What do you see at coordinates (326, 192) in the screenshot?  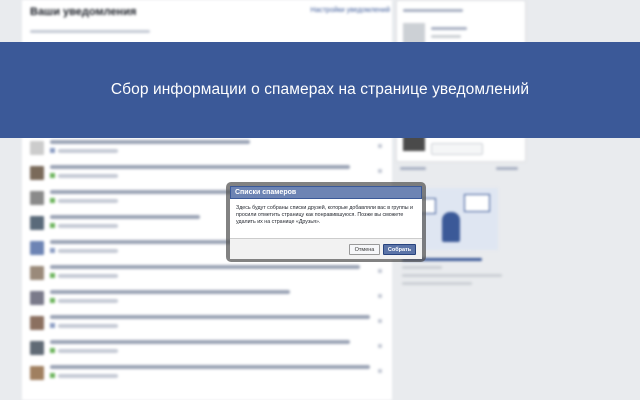 I see `dialog-title: Списки спамеров` at bounding box center [326, 192].